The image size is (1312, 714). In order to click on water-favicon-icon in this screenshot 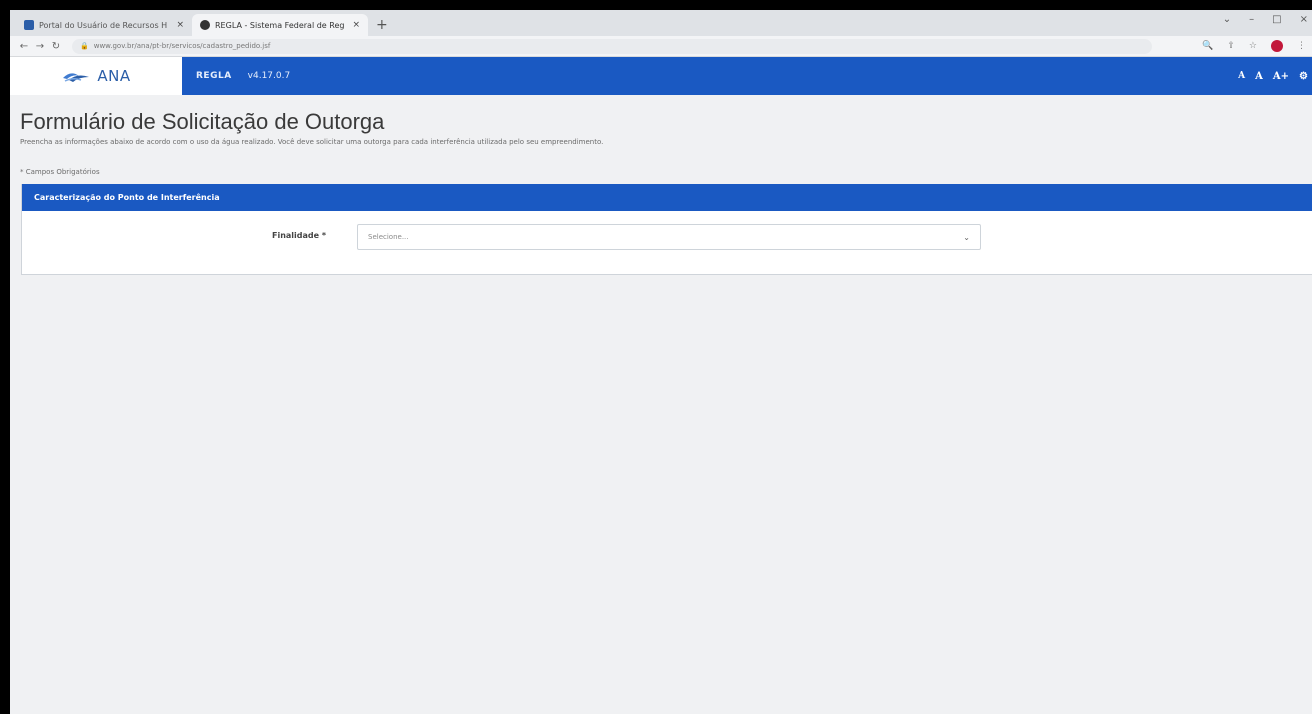, I will do `click(29, 25)`.